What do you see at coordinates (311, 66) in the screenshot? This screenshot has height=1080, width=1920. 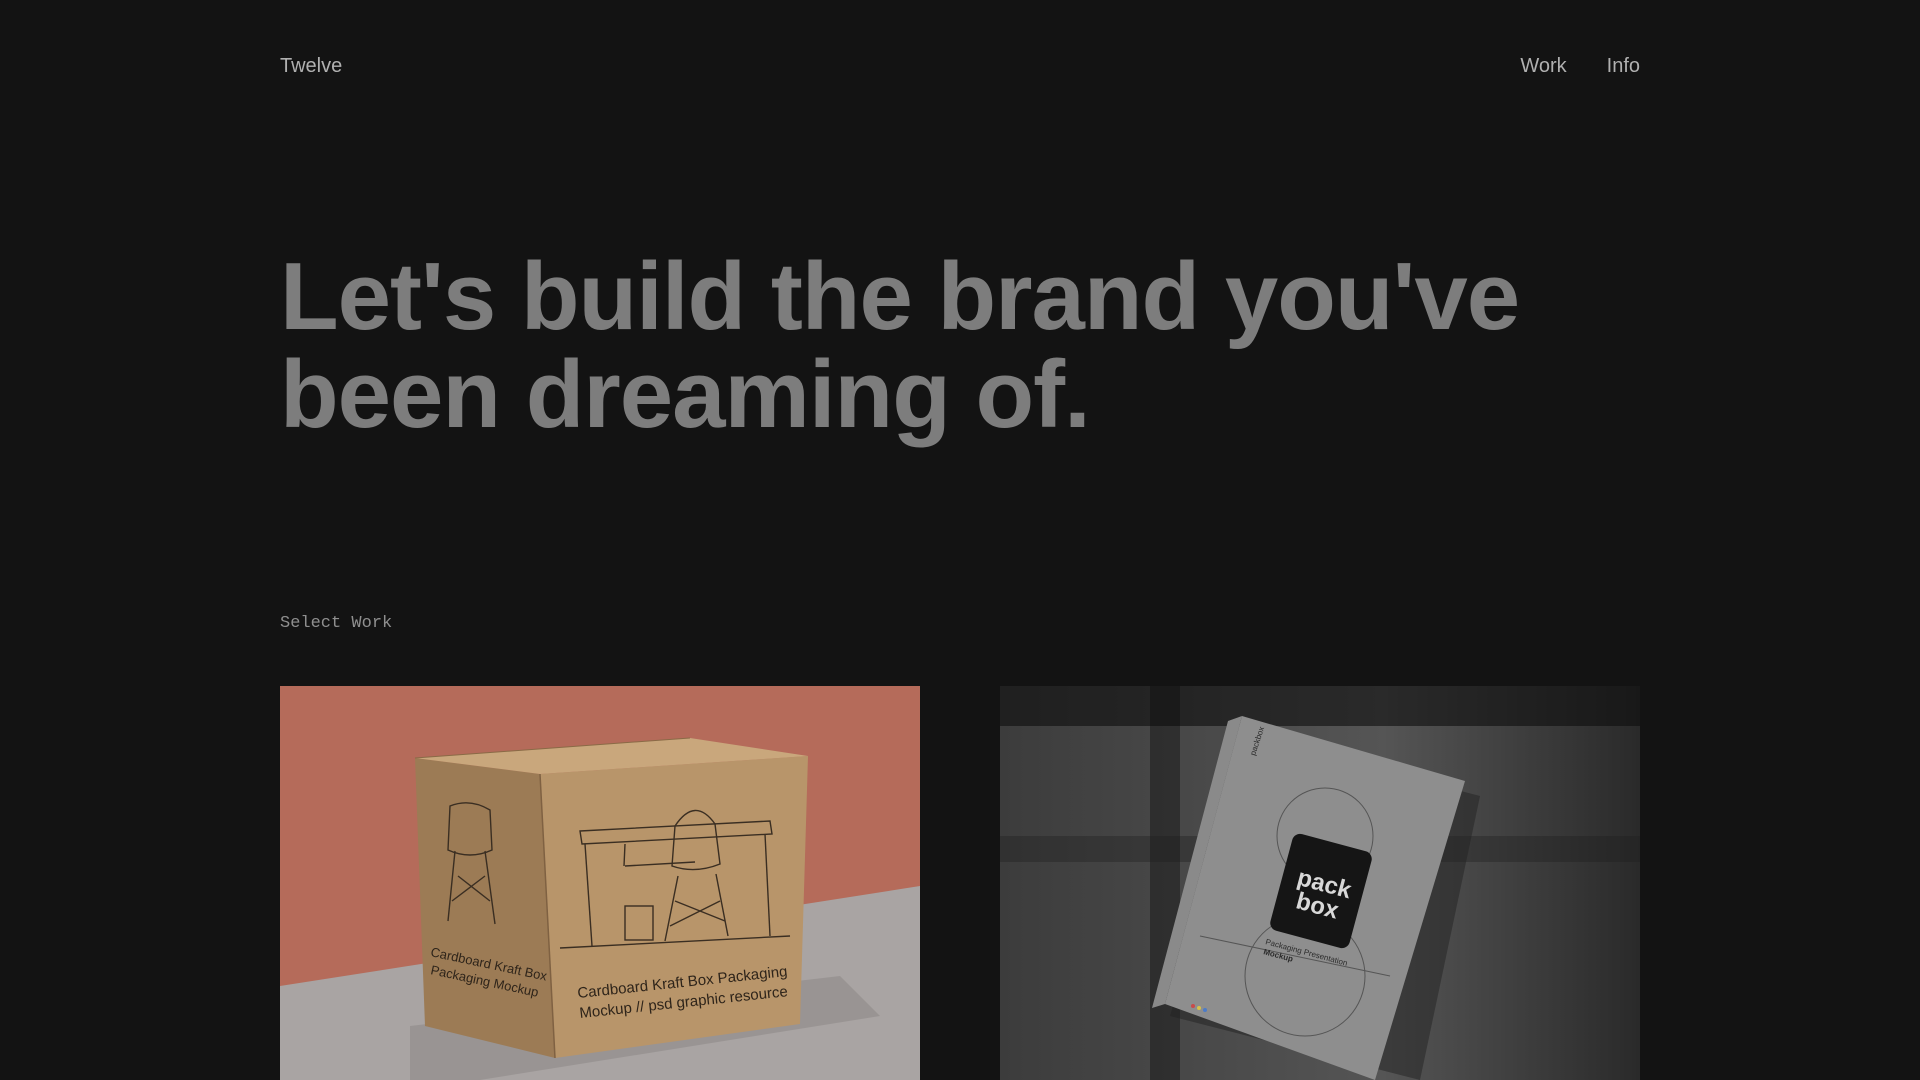 I see `logo-link: Twelve` at bounding box center [311, 66].